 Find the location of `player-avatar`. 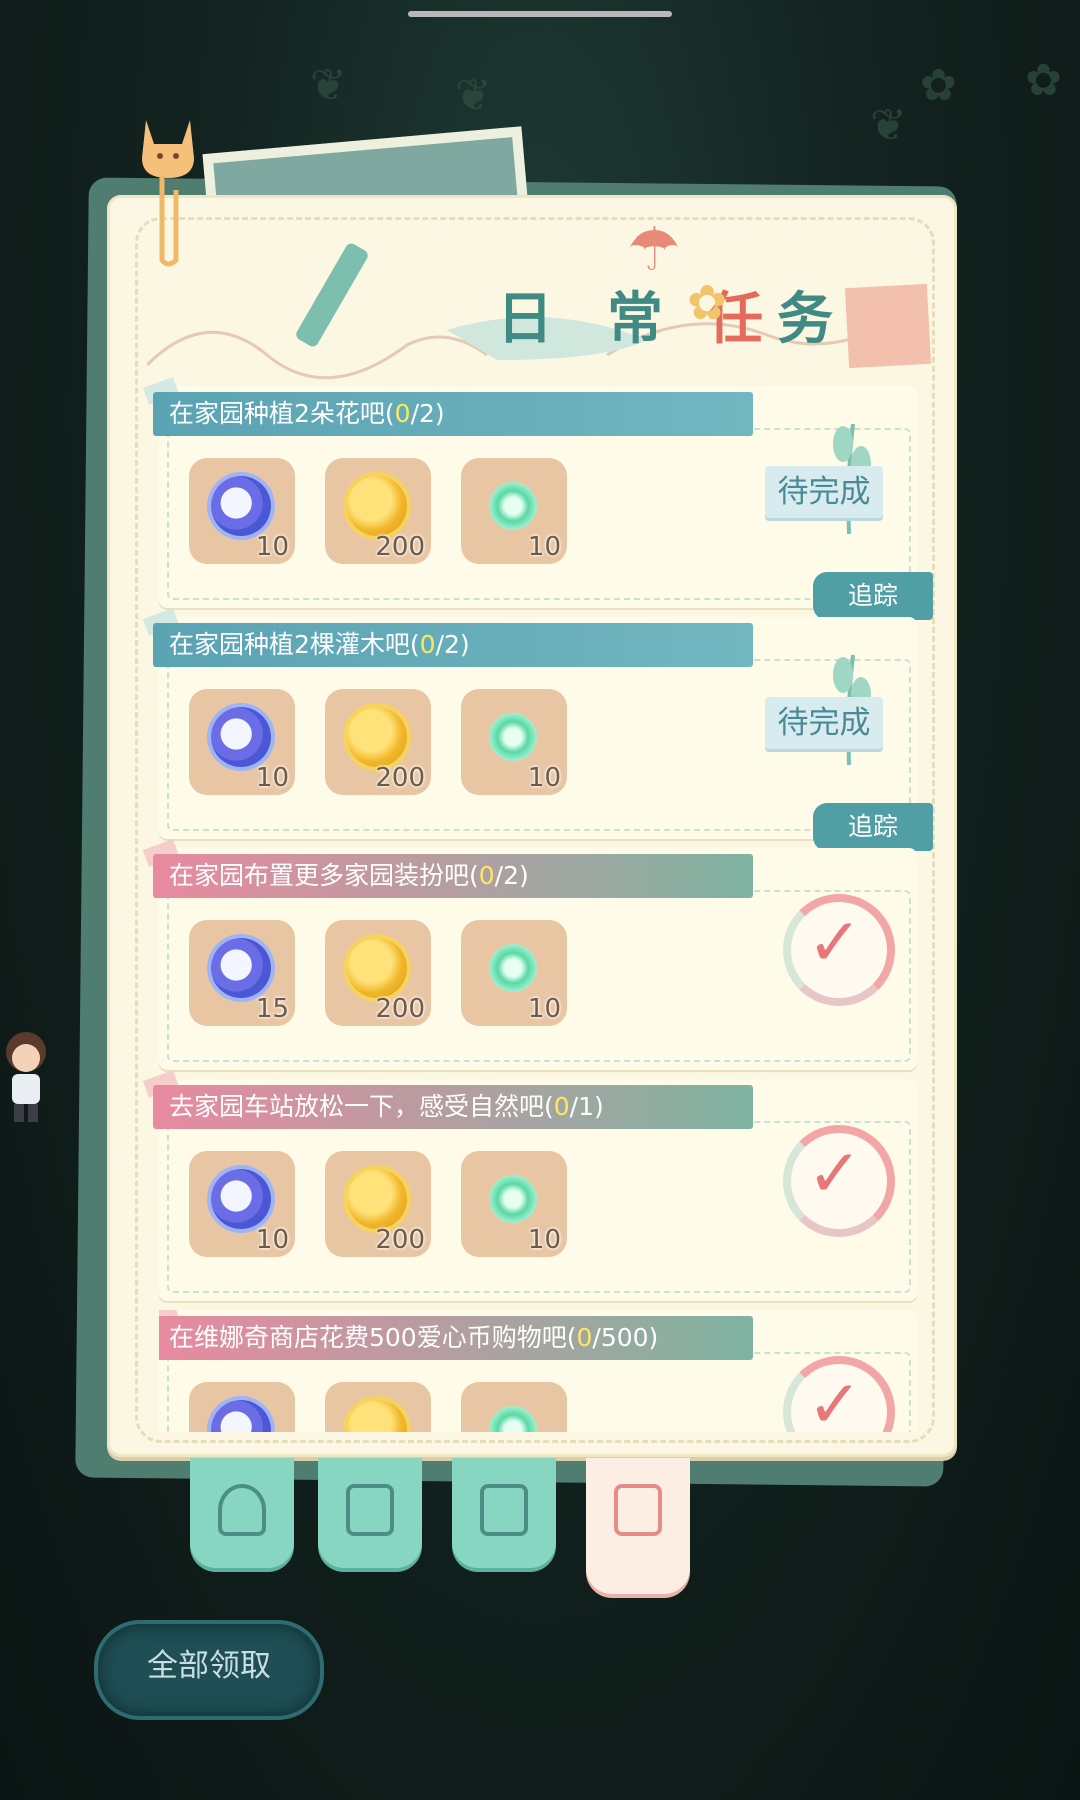

player-avatar is located at coordinates (25, 1080).